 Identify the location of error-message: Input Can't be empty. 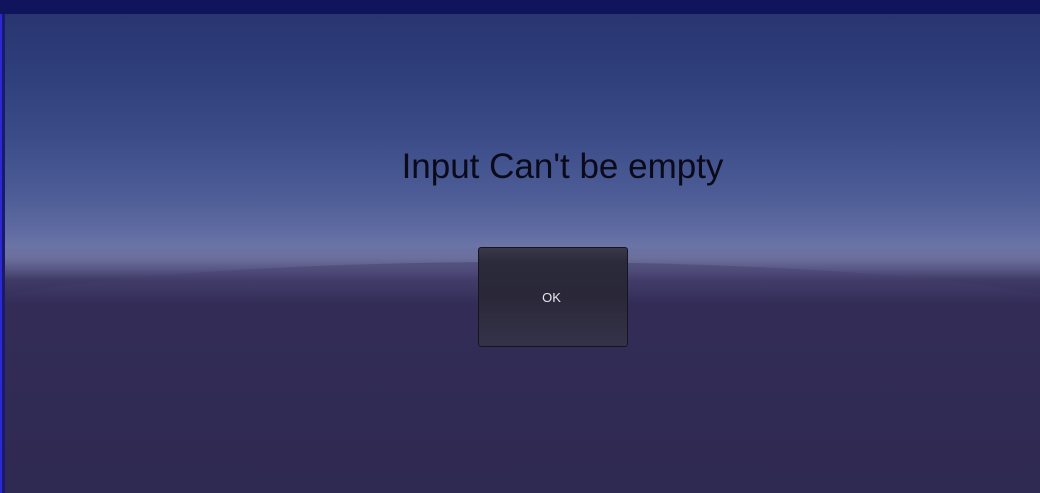
(562, 166).